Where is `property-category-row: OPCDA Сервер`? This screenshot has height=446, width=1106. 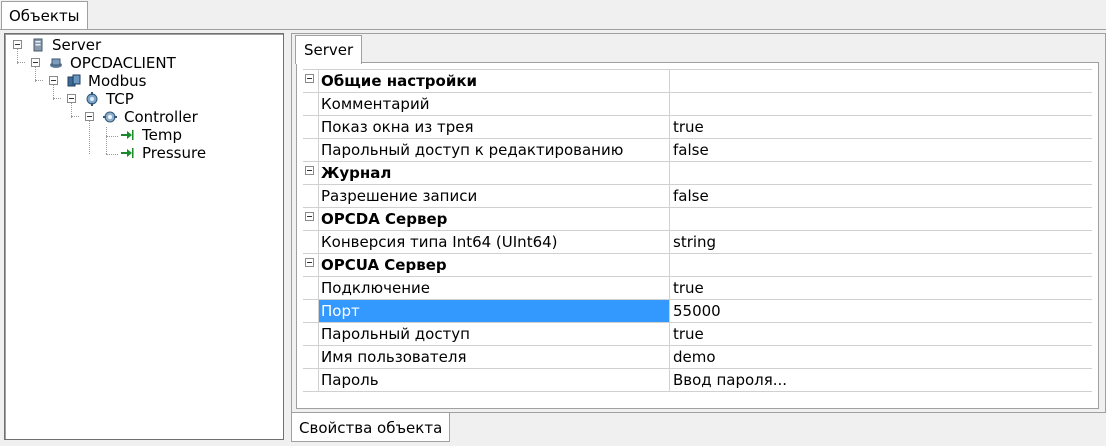
property-category-row: OPCDA Сервер is located at coordinates (697, 219).